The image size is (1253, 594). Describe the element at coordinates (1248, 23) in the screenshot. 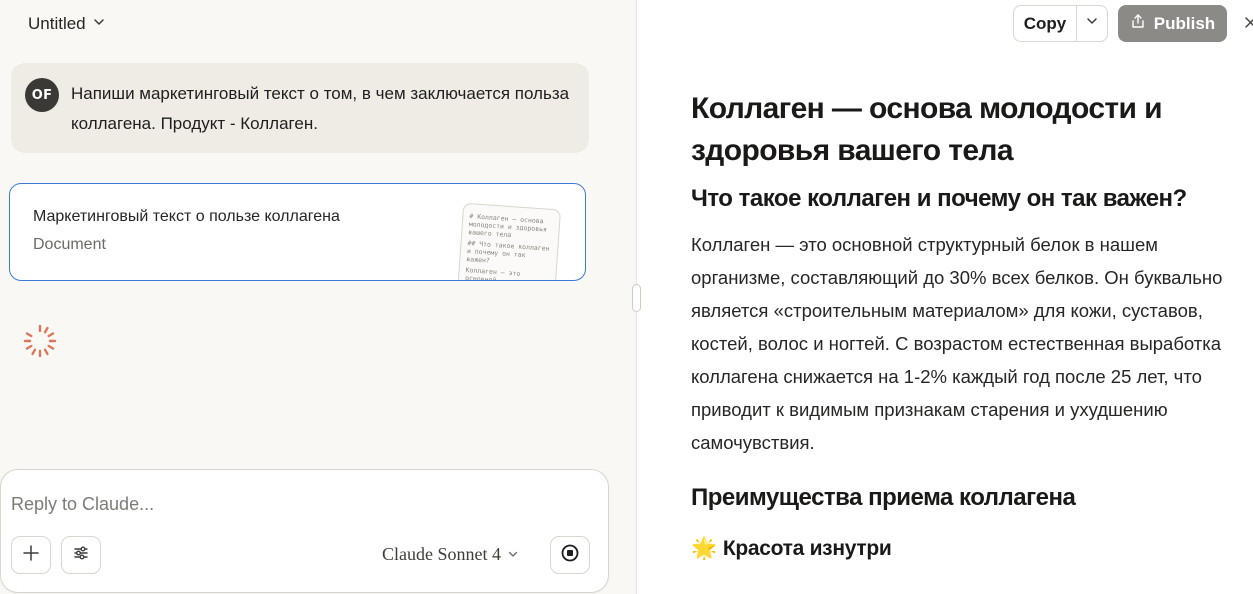

I see `close-icon` at that location.